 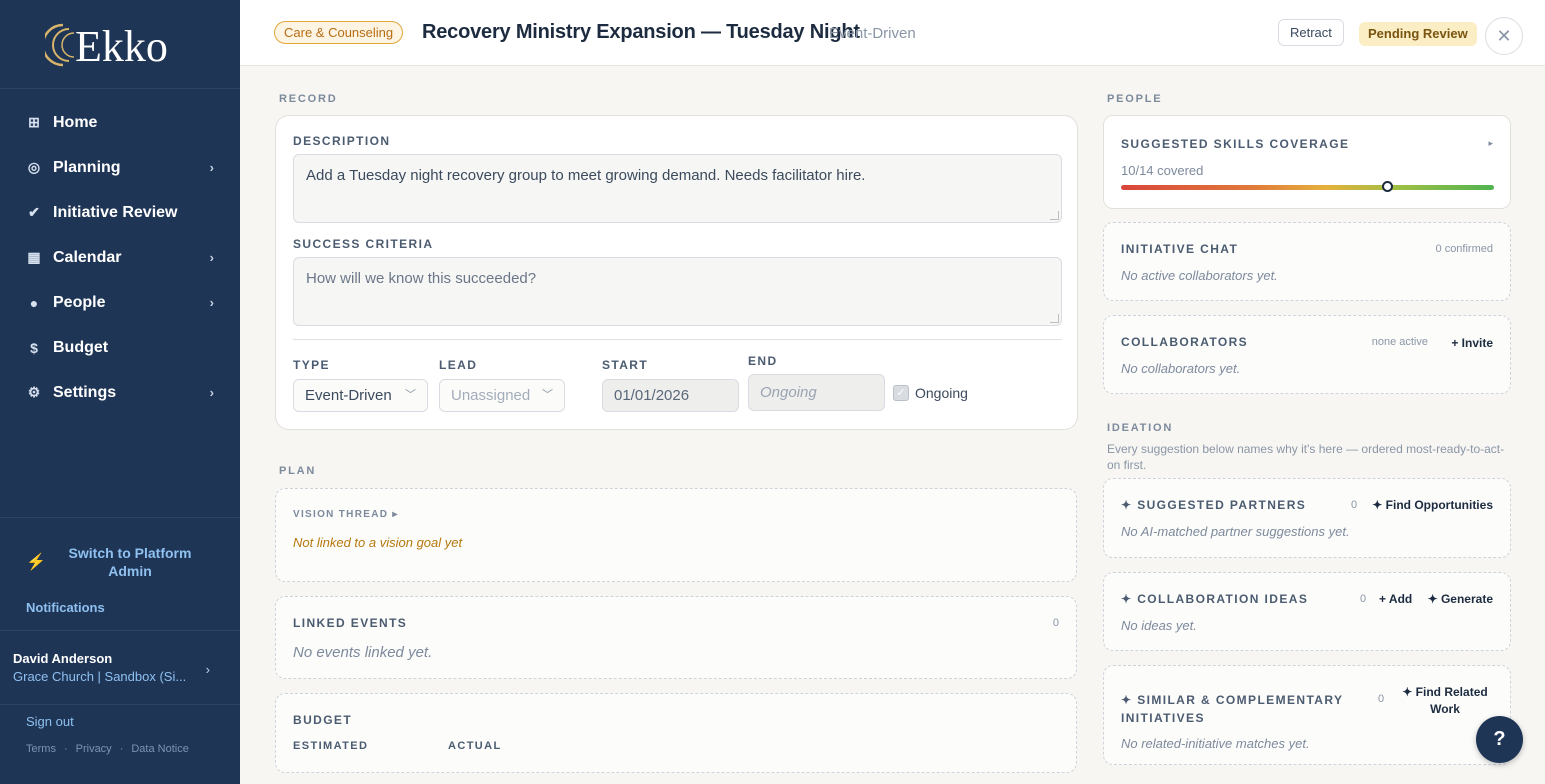 I want to click on chevron-down-icon: ﹀, so click(x=410, y=395).